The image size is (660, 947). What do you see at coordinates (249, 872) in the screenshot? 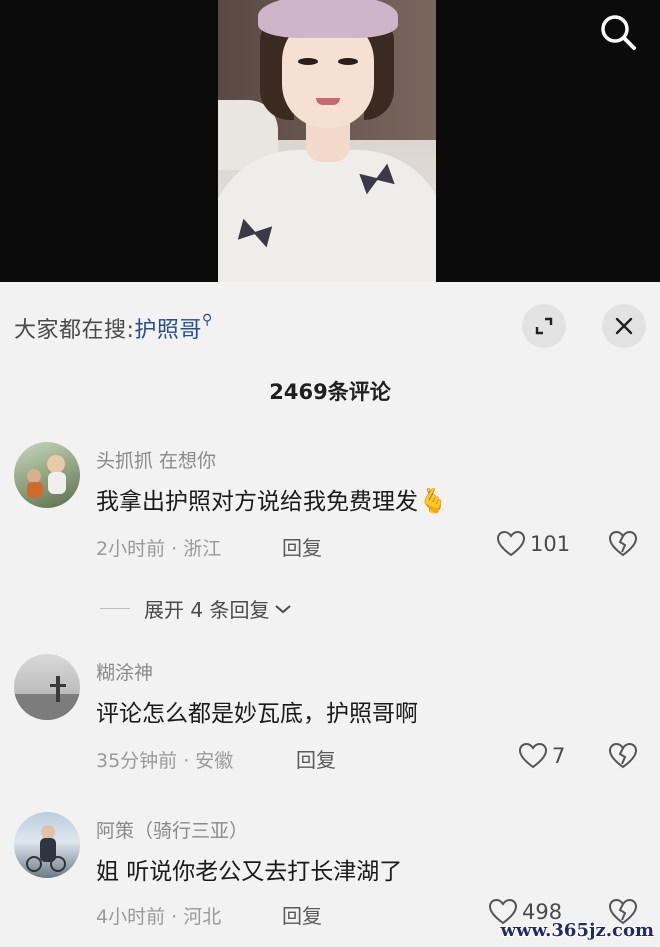
I see `comment-text: 姐 听说你老公又去打长津湖了` at bounding box center [249, 872].